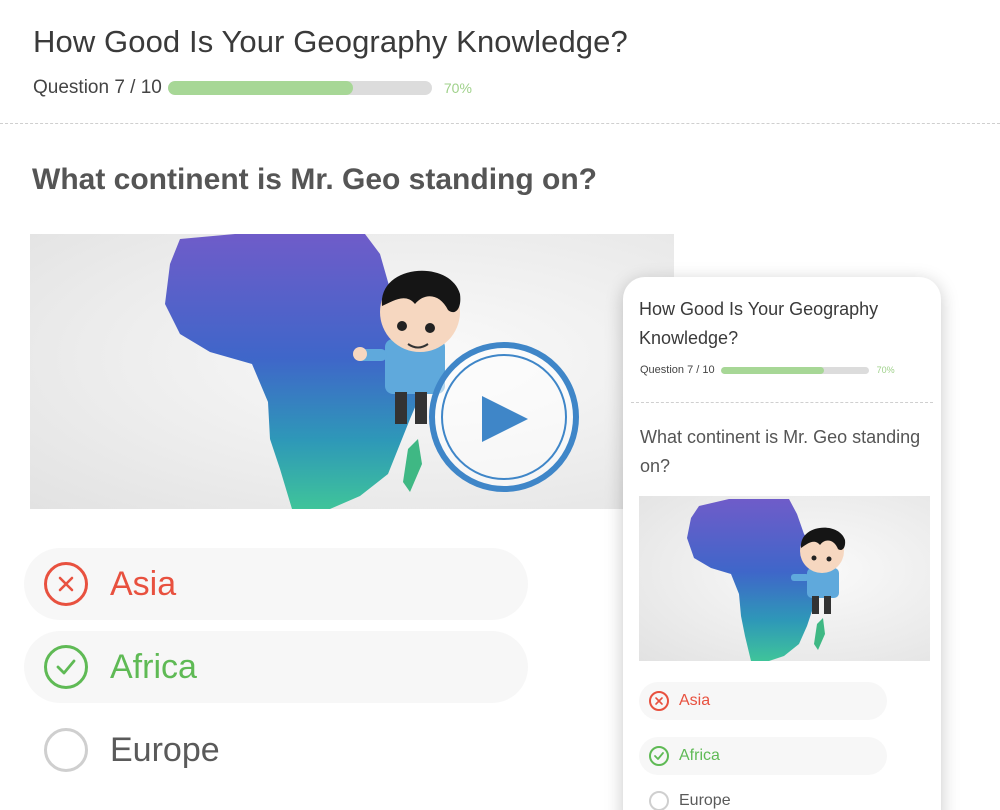 This screenshot has height=810, width=1000. I want to click on mobile-question-image, so click(784, 578).